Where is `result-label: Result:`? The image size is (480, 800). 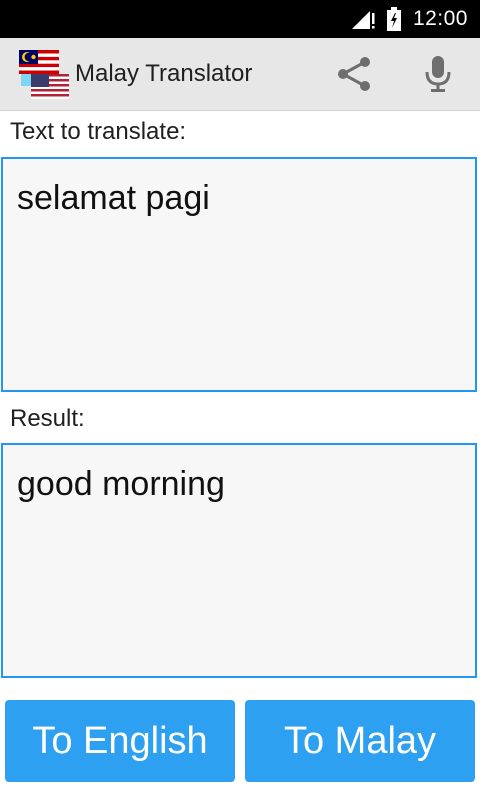
result-label: Result: is located at coordinates (47, 418).